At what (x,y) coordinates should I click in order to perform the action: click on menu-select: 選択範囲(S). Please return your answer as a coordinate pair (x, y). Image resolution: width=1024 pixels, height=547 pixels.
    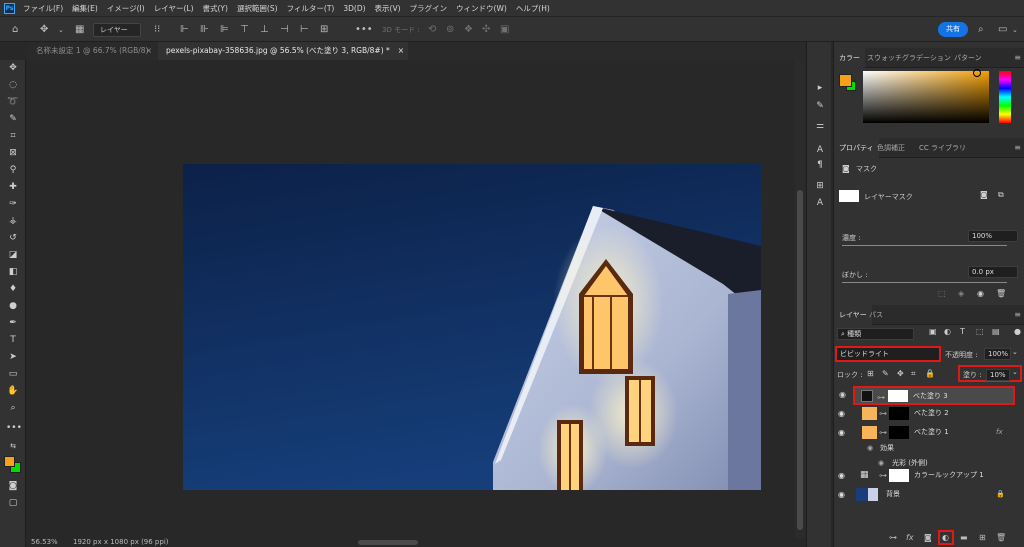
    Looking at the image, I should click on (257, 8).